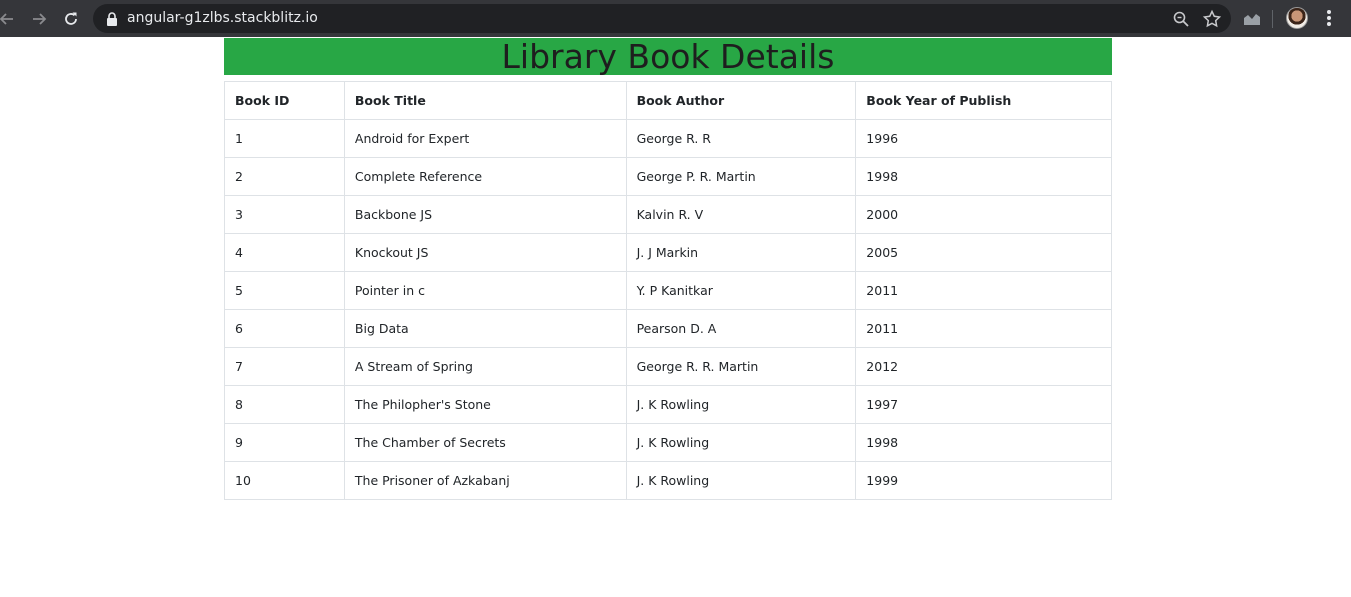  Describe the element at coordinates (284, 176) in the screenshot. I see `cell-book-id: 2` at that location.